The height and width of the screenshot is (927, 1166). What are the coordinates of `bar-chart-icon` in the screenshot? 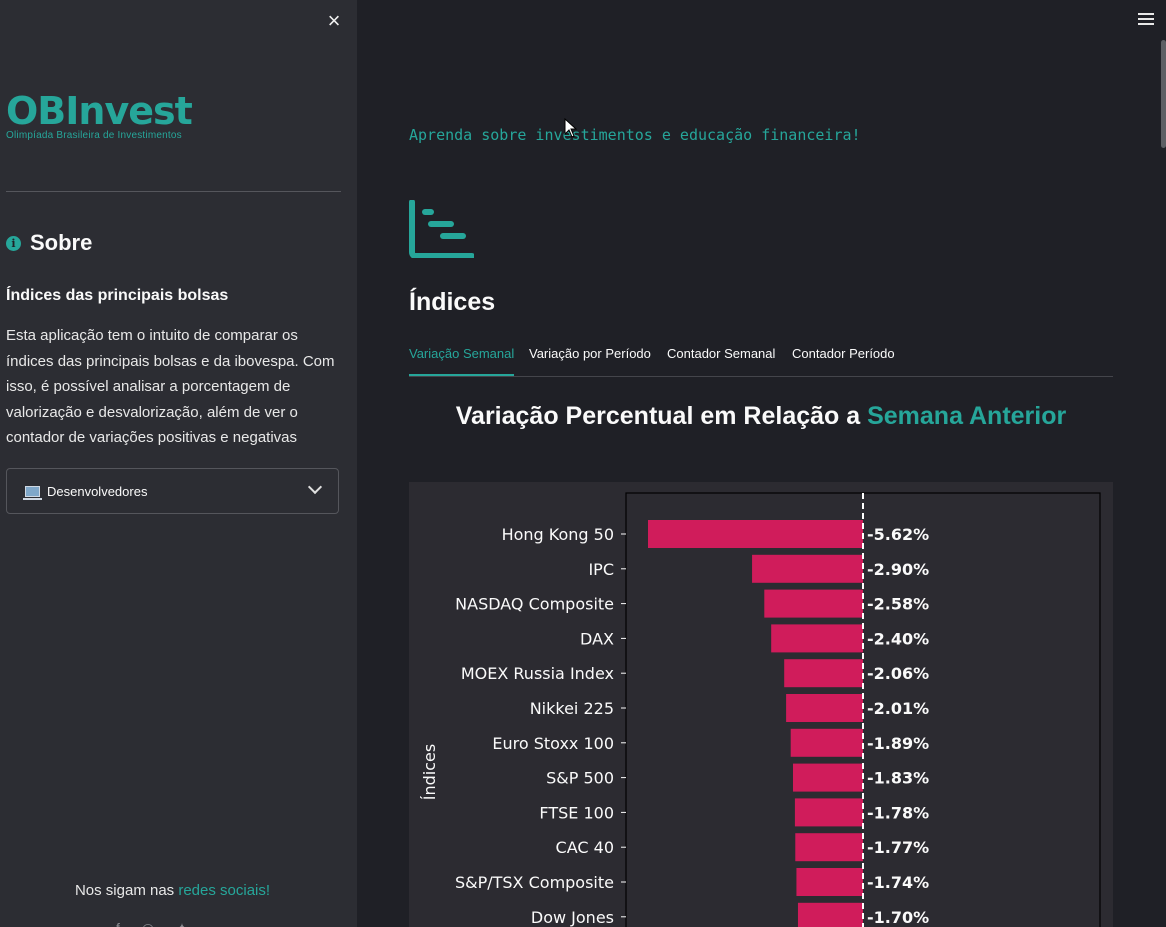 It's located at (441, 229).